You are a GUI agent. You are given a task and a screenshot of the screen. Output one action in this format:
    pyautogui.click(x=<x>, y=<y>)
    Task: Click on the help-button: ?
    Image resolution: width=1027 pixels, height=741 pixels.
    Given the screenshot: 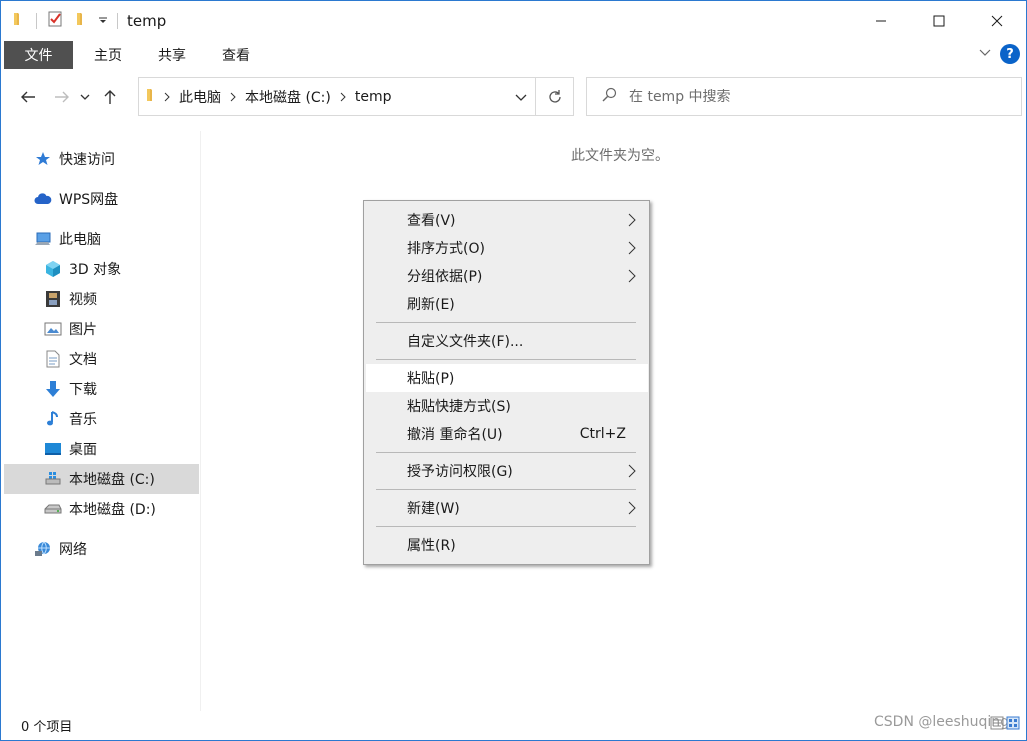 What is the action you would take?
    pyautogui.click(x=1010, y=54)
    